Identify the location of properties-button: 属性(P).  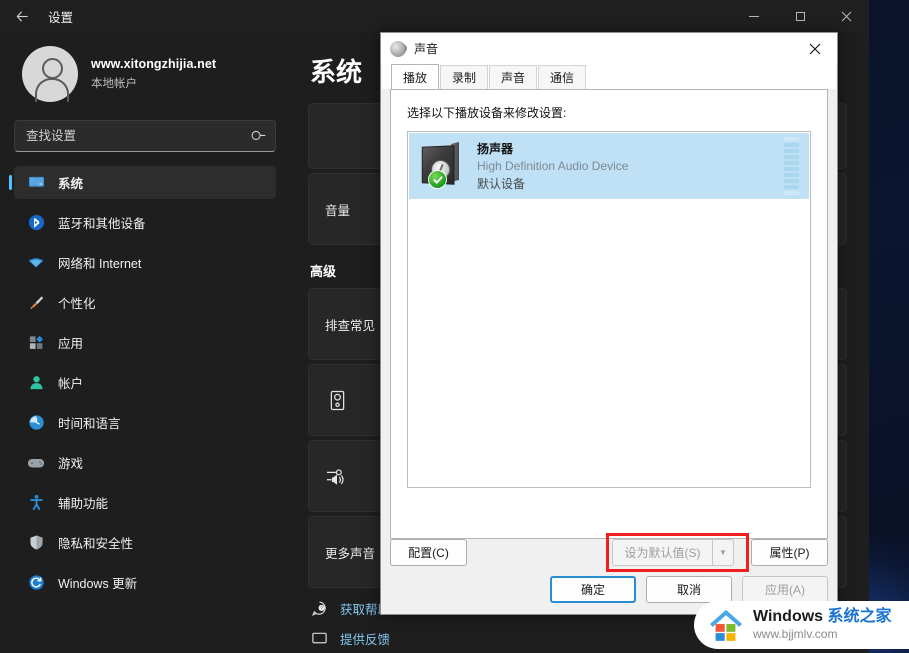
(789, 552).